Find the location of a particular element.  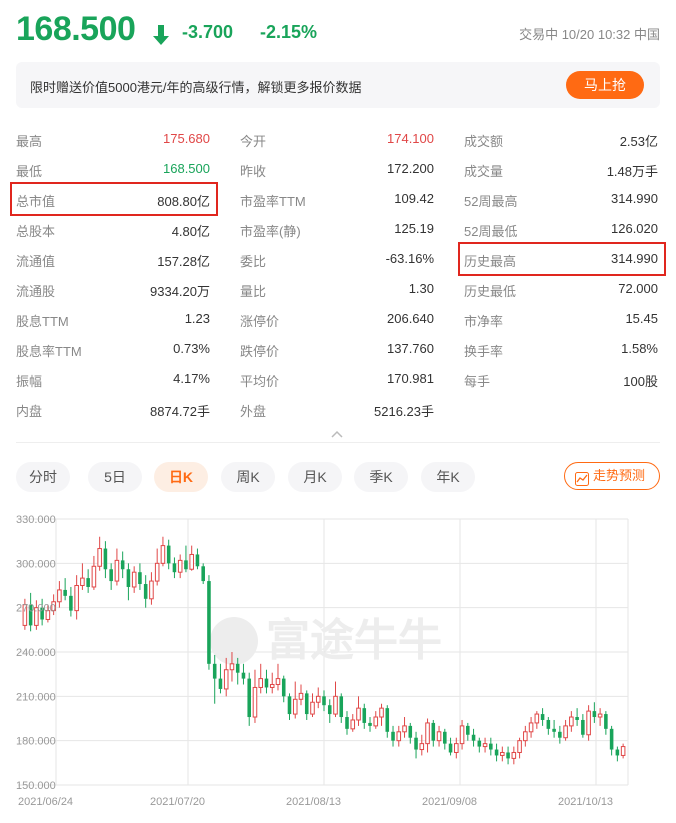

stat-value: 0.73% is located at coordinates (191, 348).